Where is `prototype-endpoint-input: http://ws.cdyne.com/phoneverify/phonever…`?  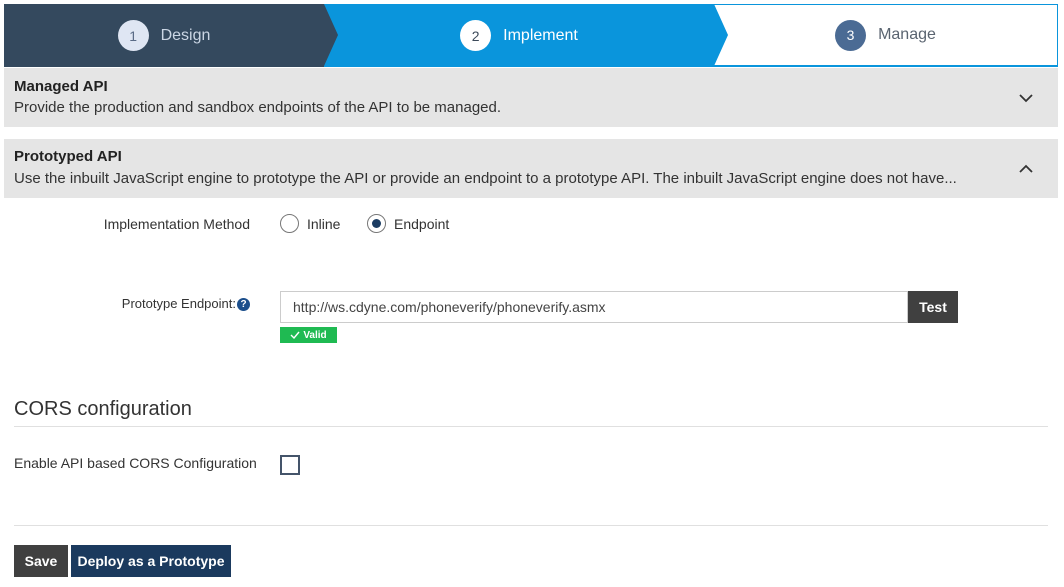
prototype-endpoint-input: http://ws.cdyne.com/phoneverify/phonever… is located at coordinates (594, 307).